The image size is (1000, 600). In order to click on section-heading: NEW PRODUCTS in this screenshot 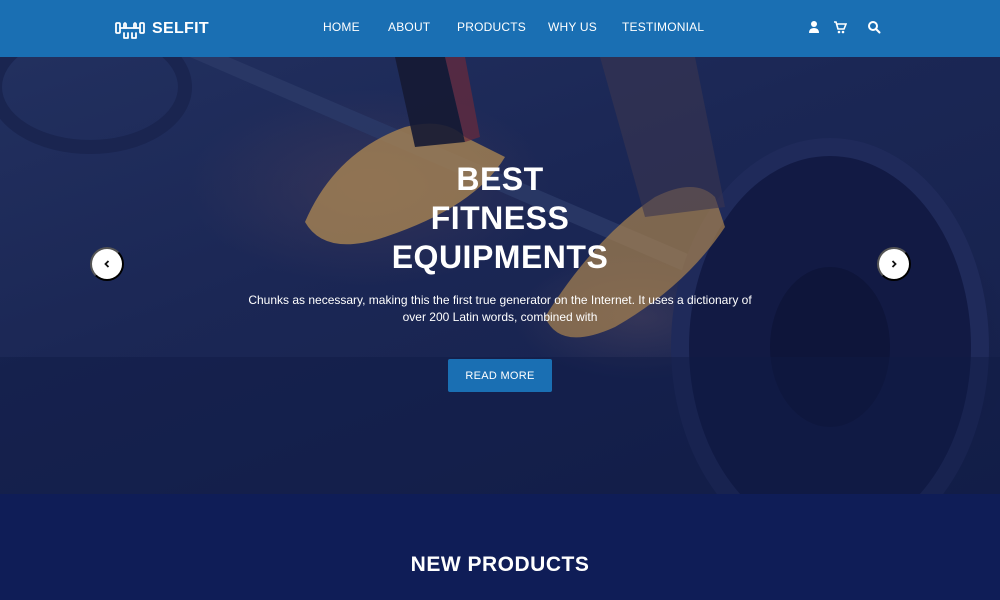, I will do `click(500, 564)`.